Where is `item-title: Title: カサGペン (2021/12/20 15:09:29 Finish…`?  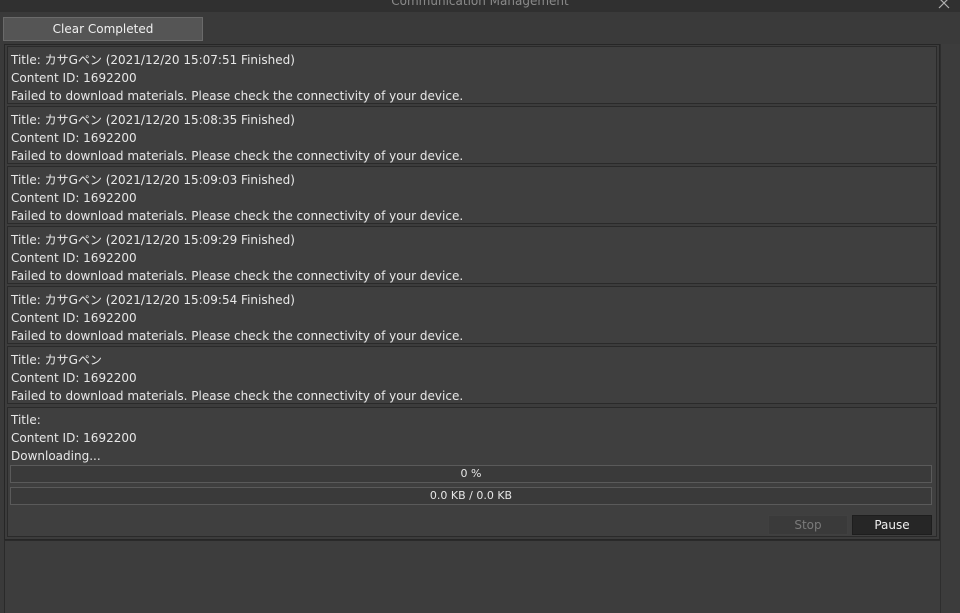
item-title: Title: カサGペン (2021/12/20 15:09:29 Finish… is located at coordinates (153, 240).